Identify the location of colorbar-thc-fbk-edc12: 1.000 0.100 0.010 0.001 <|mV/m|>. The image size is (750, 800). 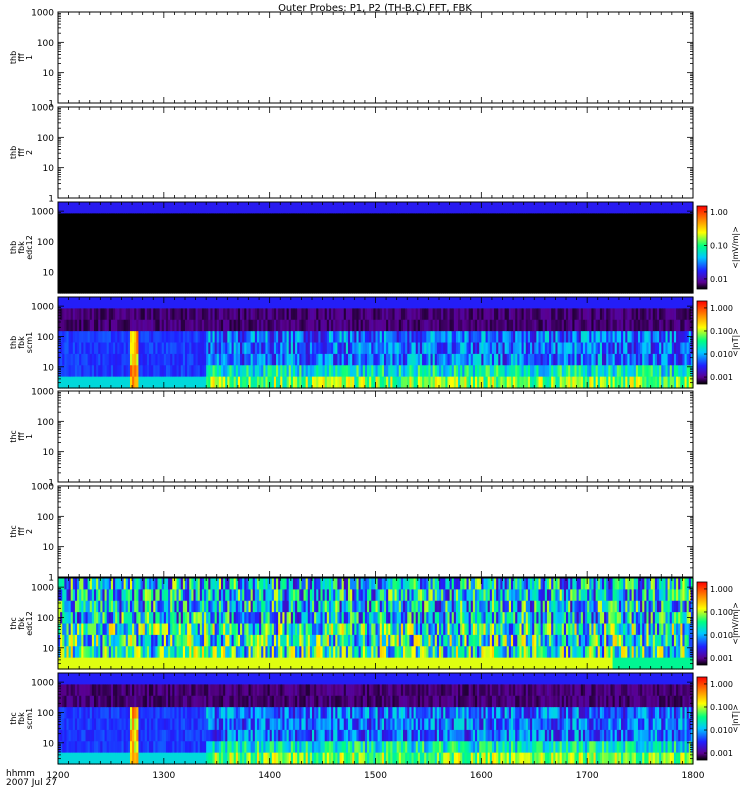
(718, 623).